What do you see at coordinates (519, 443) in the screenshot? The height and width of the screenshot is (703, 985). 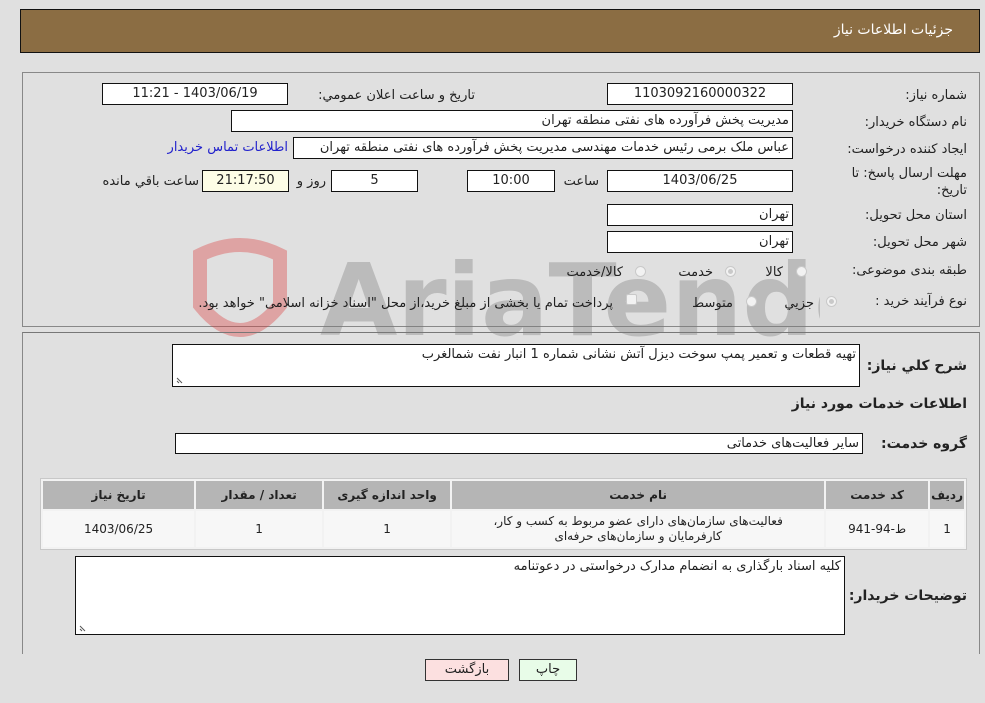 I see `service-group-field: سایر فعالیت‌های خدماتی` at bounding box center [519, 443].